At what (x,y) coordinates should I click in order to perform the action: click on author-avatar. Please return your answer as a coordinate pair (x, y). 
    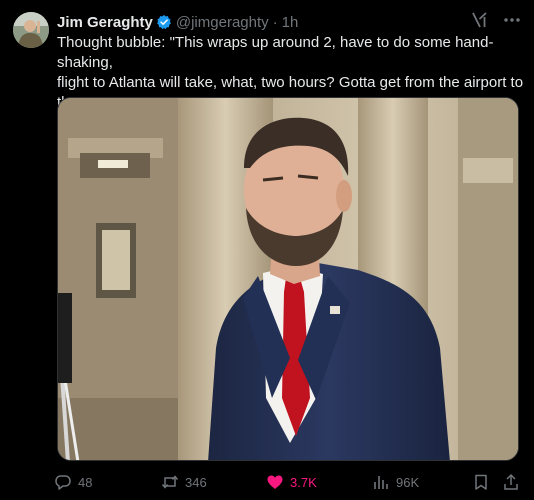
    Looking at the image, I should click on (31, 30).